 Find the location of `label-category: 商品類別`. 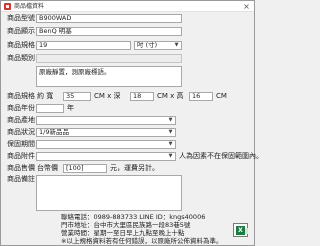

label-category: 商品類別 is located at coordinates (21, 58).